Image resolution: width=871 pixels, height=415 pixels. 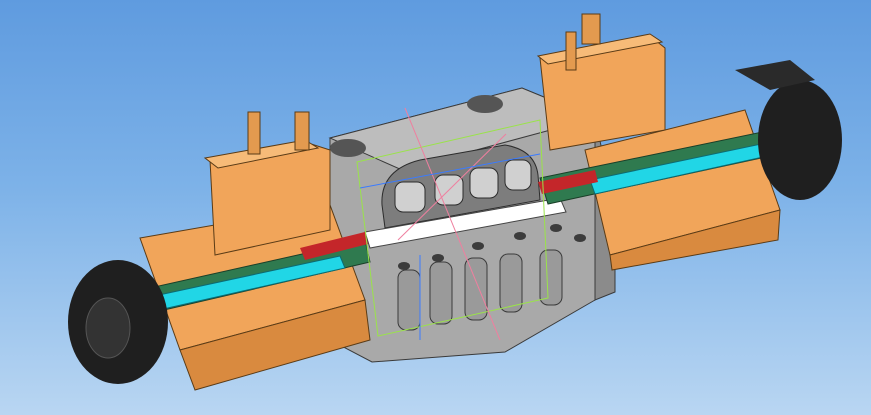 What do you see at coordinates (108, 328) in the screenshot?
I see `nut-face` at bounding box center [108, 328].